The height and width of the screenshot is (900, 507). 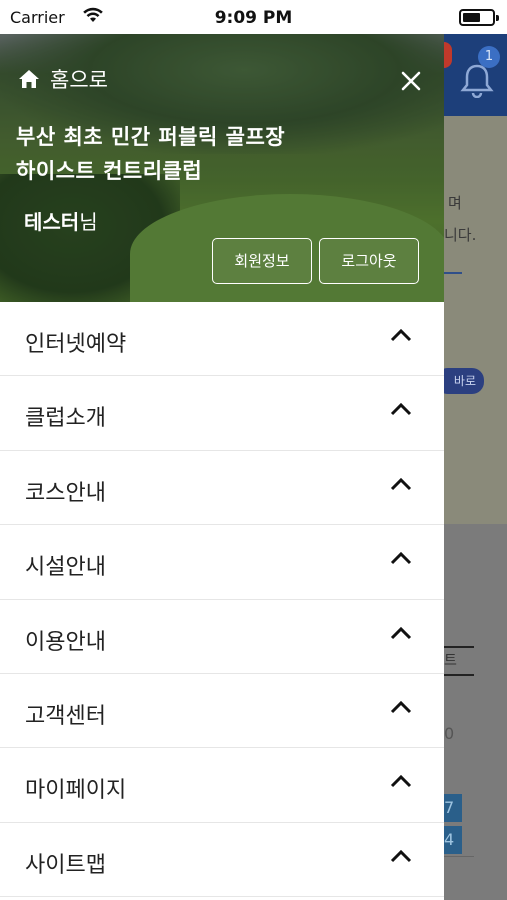 I want to click on bell-icon, so click(x=477, y=82).